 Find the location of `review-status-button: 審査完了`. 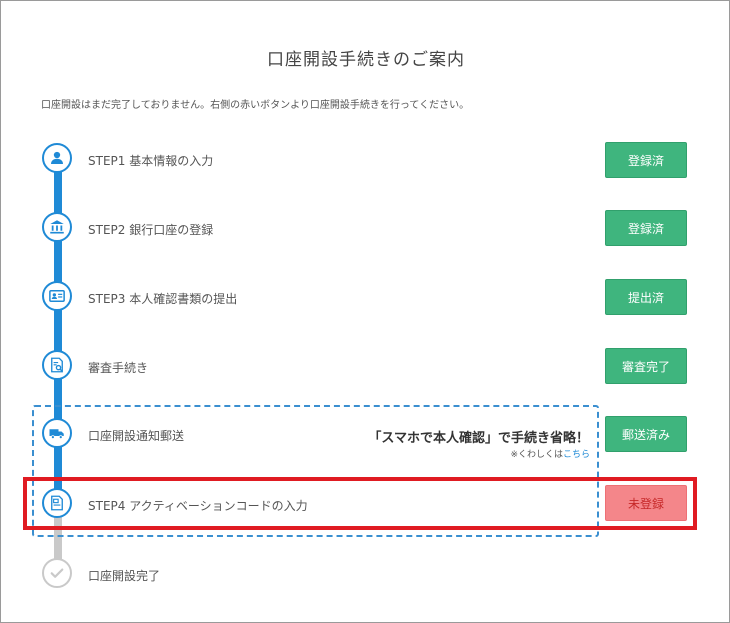

review-status-button: 審査完了 is located at coordinates (646, 366).